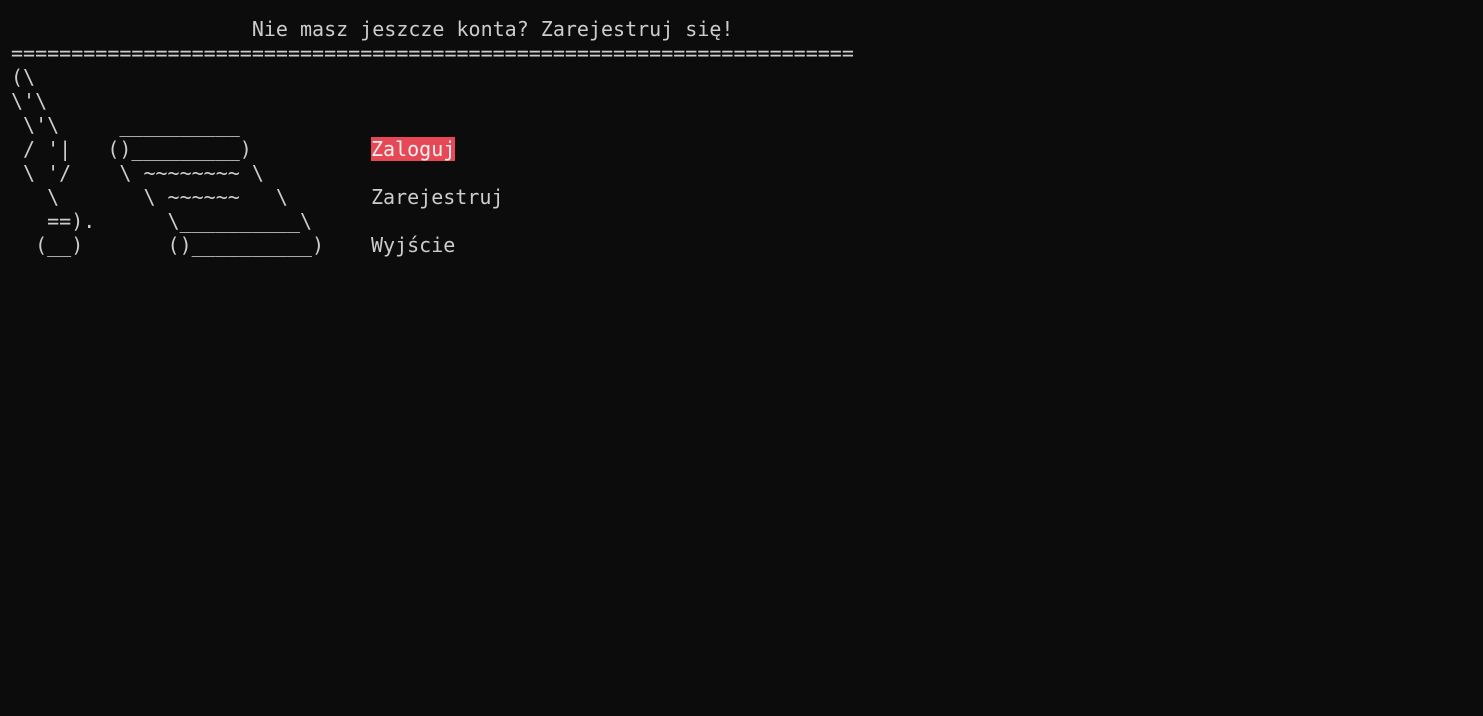  What do you see at coordinates (29, 101) in the screenshot?
I see `ascii-art-line: \'\` at bounding box center [29, 101].